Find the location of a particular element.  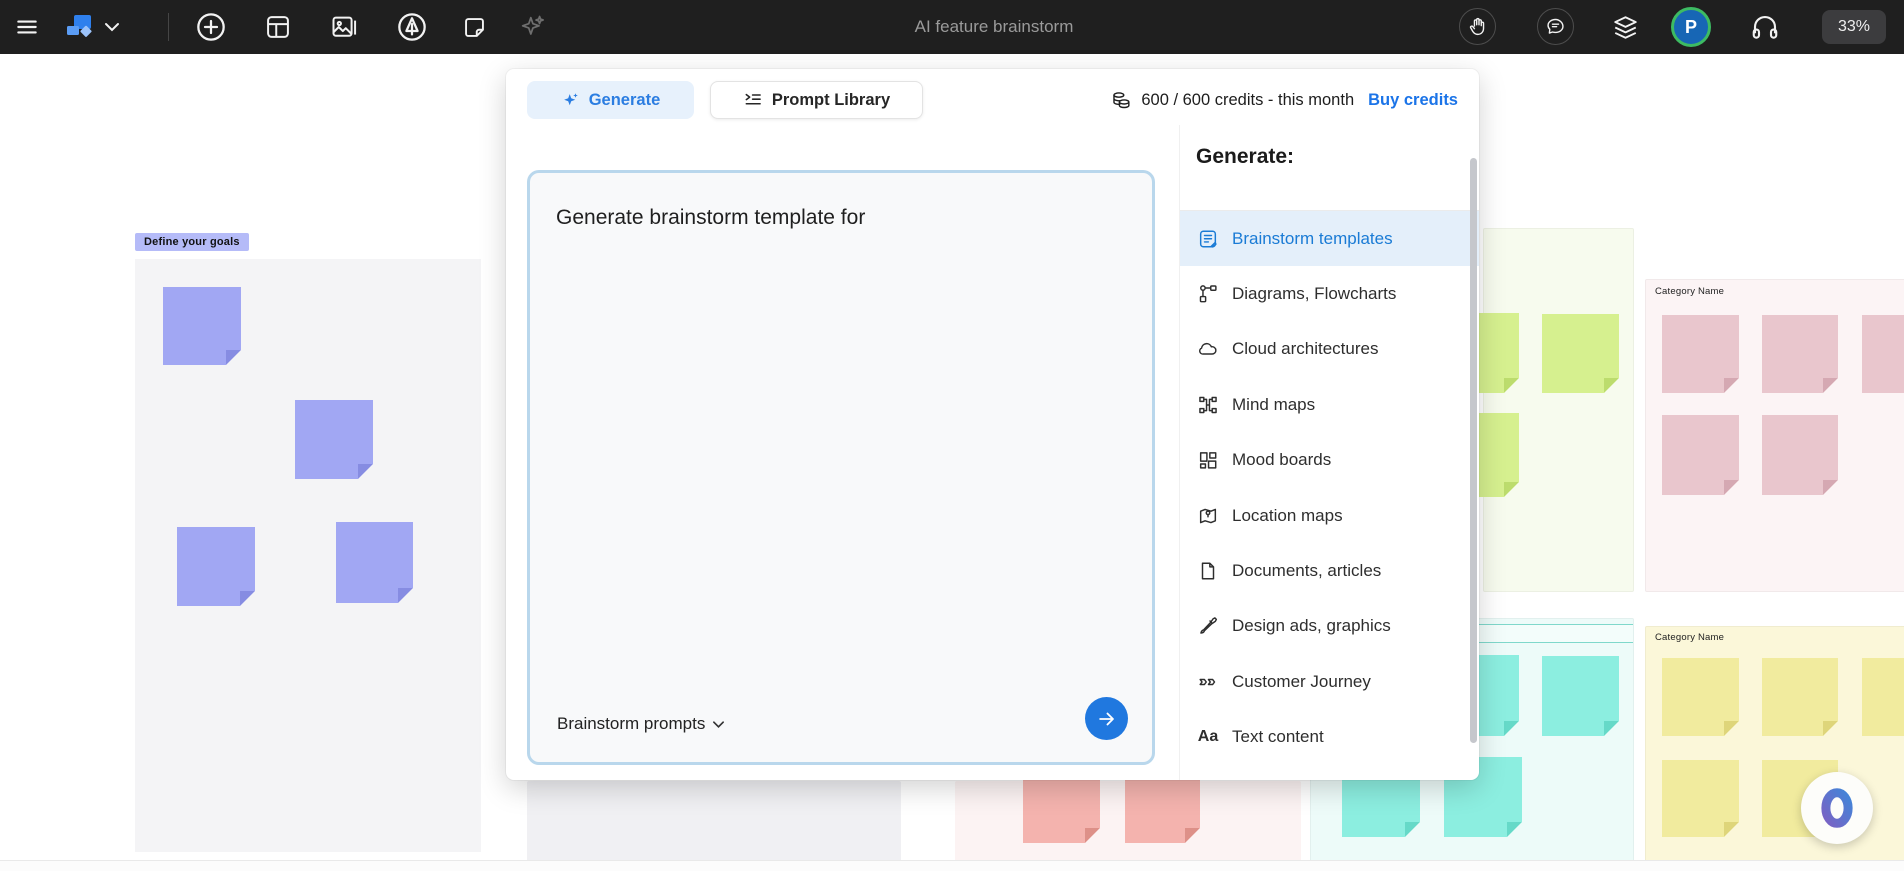

flowchart-icon is located at coordinates (1208, 294).